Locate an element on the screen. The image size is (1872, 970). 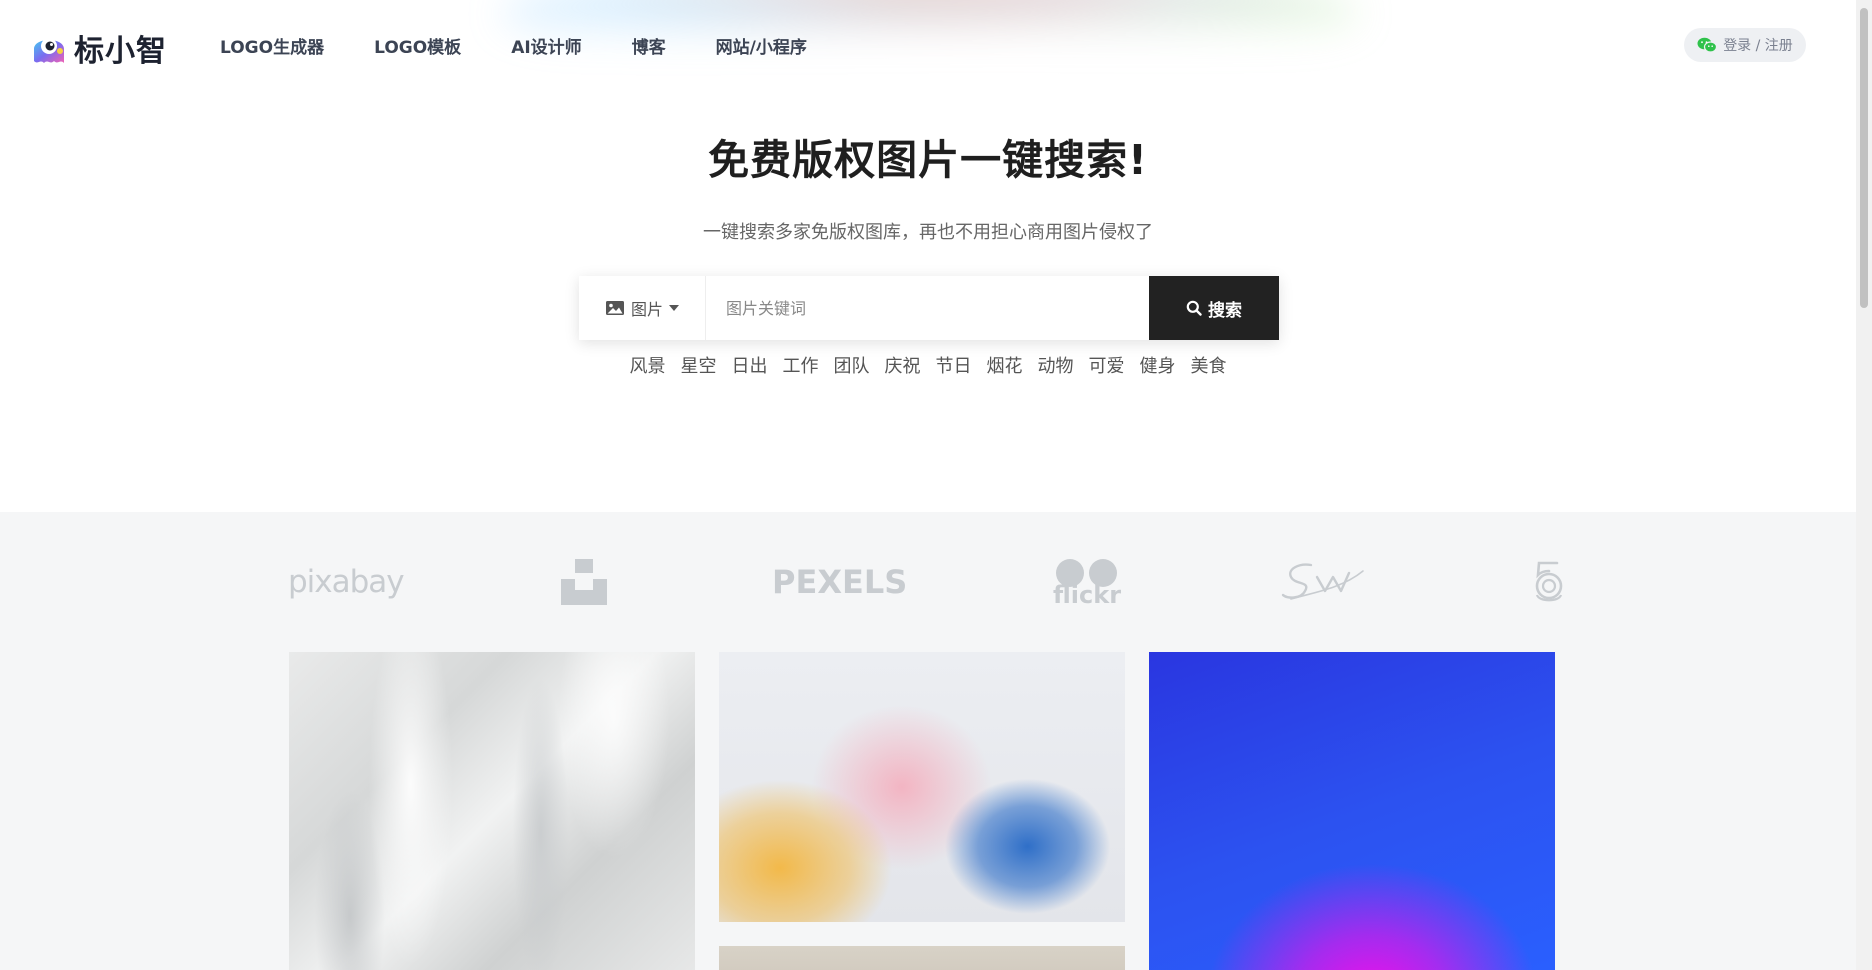
nav-item-blog: 博客 is located at coordinates (649, 45).